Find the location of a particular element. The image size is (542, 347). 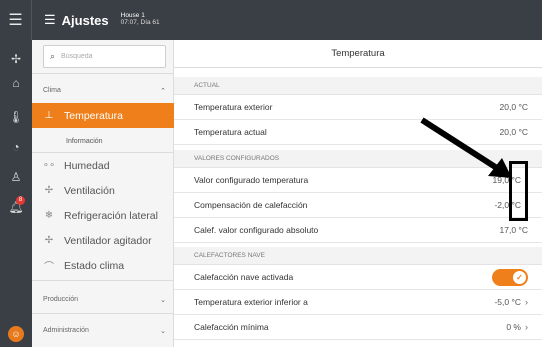

section-clima-label: Clima is located at coordinates (52, 90).